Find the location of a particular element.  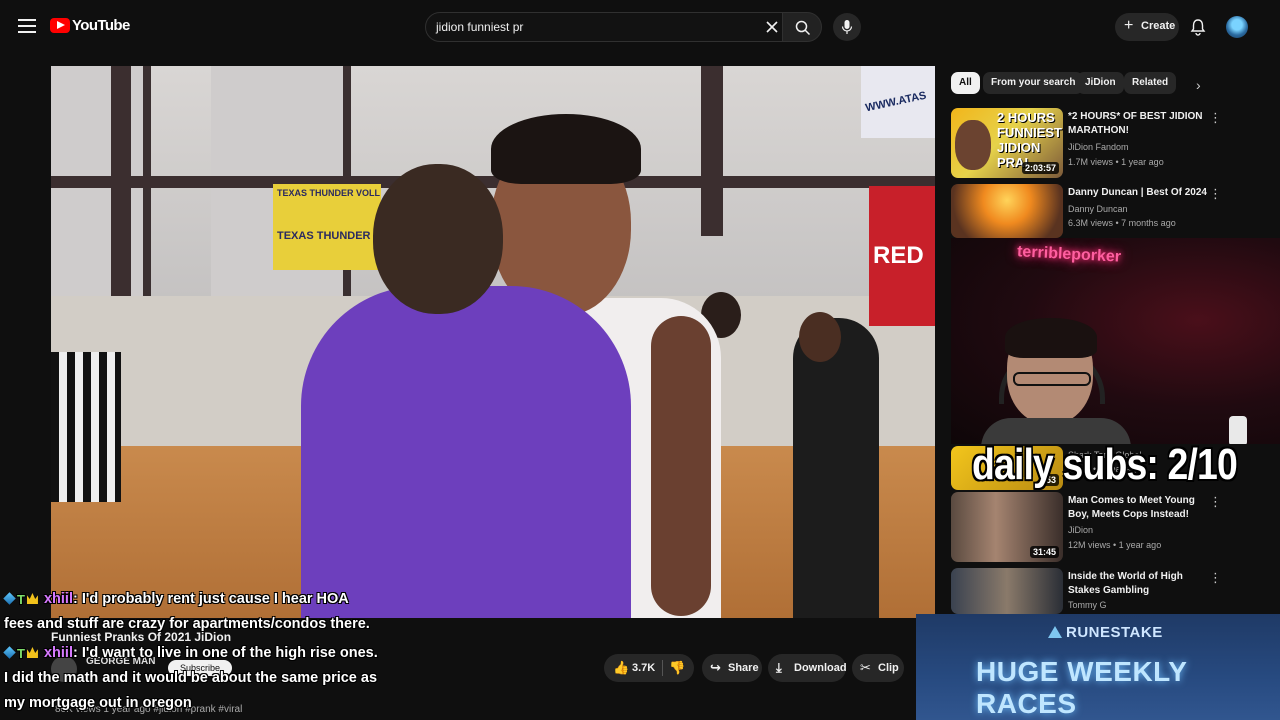

share-button: ↪ Share is located at coordinates (732, 668).